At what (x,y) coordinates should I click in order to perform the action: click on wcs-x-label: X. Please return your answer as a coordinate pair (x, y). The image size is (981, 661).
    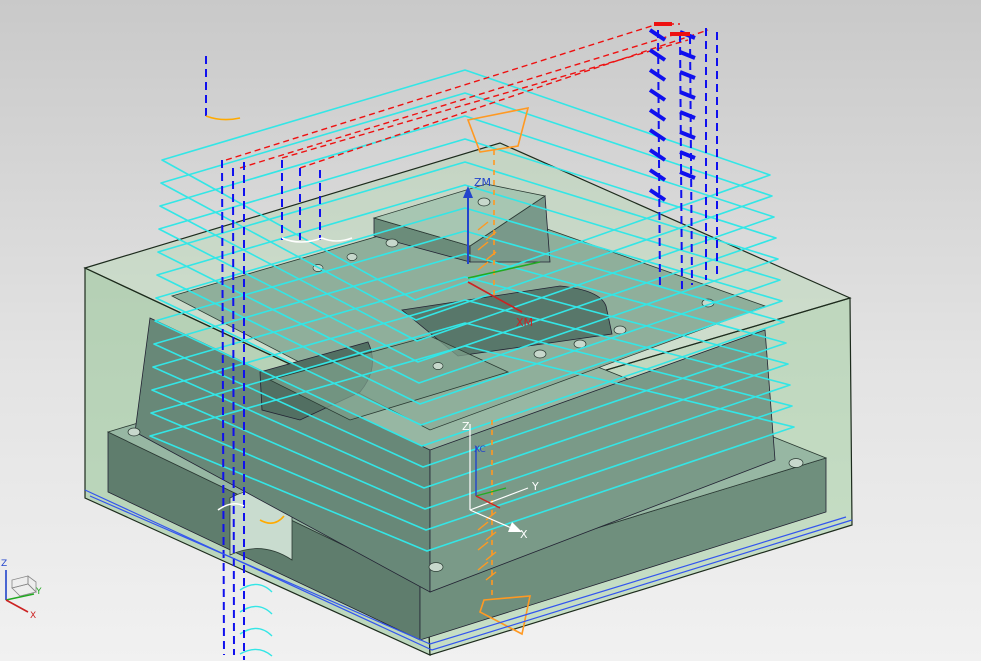
    Looking at the image, I should click on (524, 534).